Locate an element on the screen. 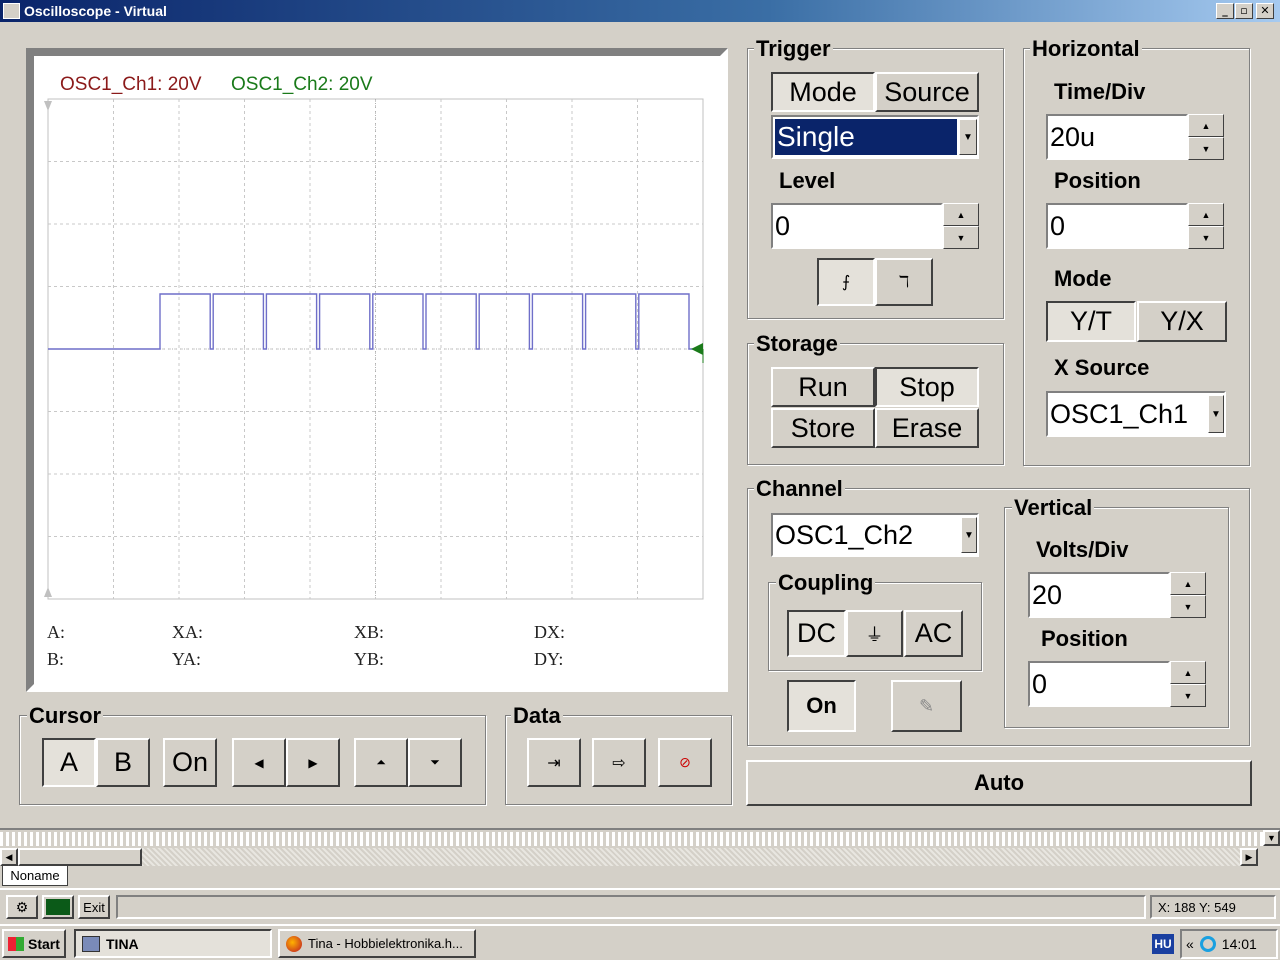 This screenshot has width=1280, height=960. xsource-value: OSC1_Ch1 is located at coordinates (1119, 413).